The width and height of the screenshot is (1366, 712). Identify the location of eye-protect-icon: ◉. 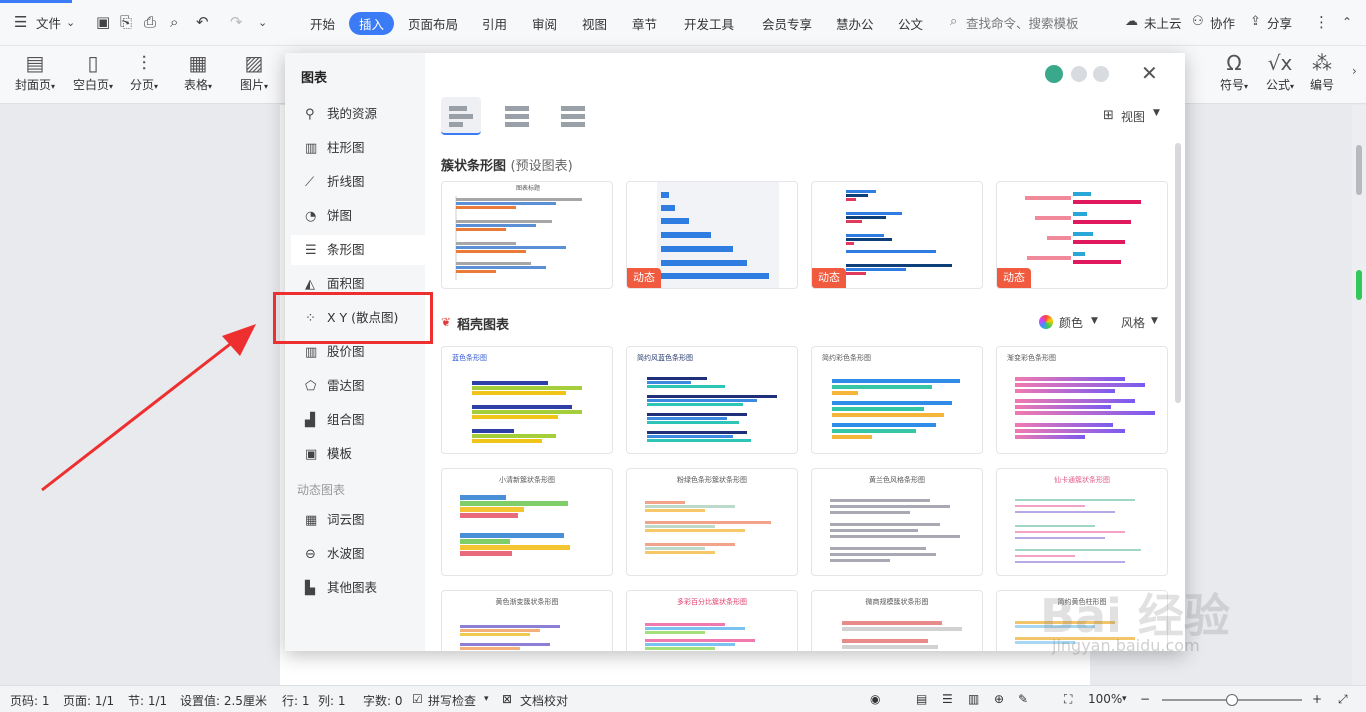
(875, 699).